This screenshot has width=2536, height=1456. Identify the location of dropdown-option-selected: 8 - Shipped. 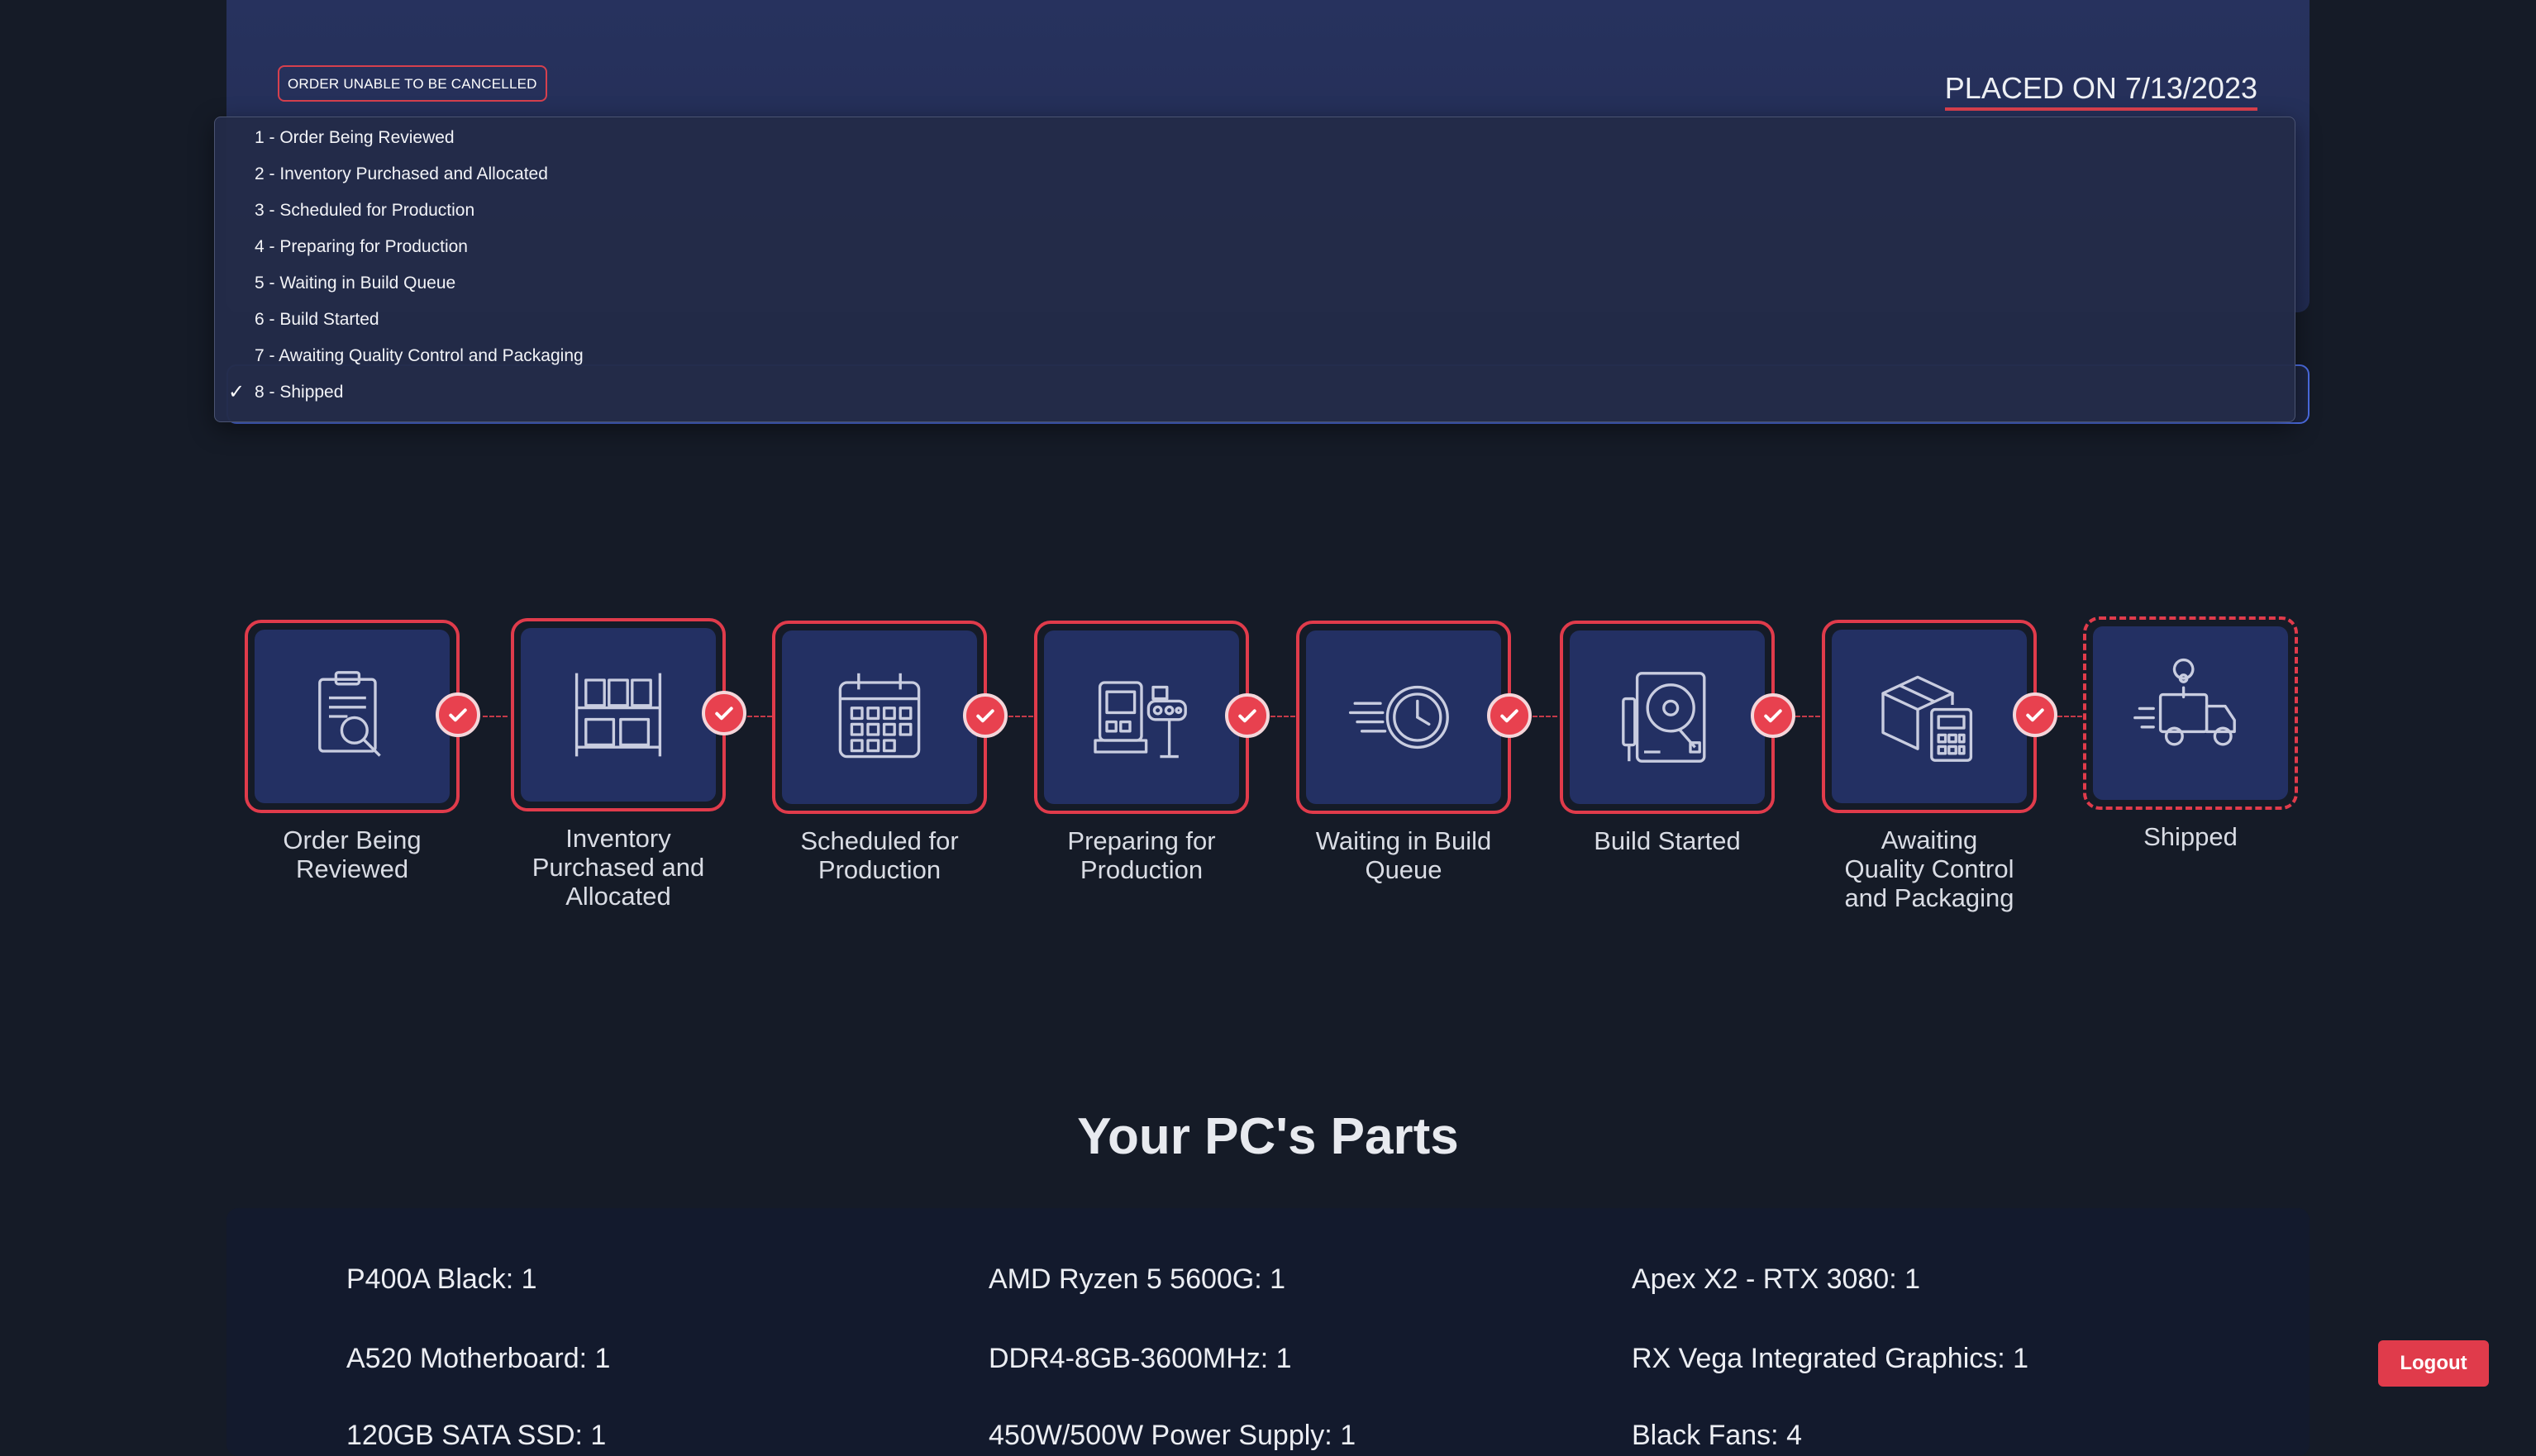
(299, 392).